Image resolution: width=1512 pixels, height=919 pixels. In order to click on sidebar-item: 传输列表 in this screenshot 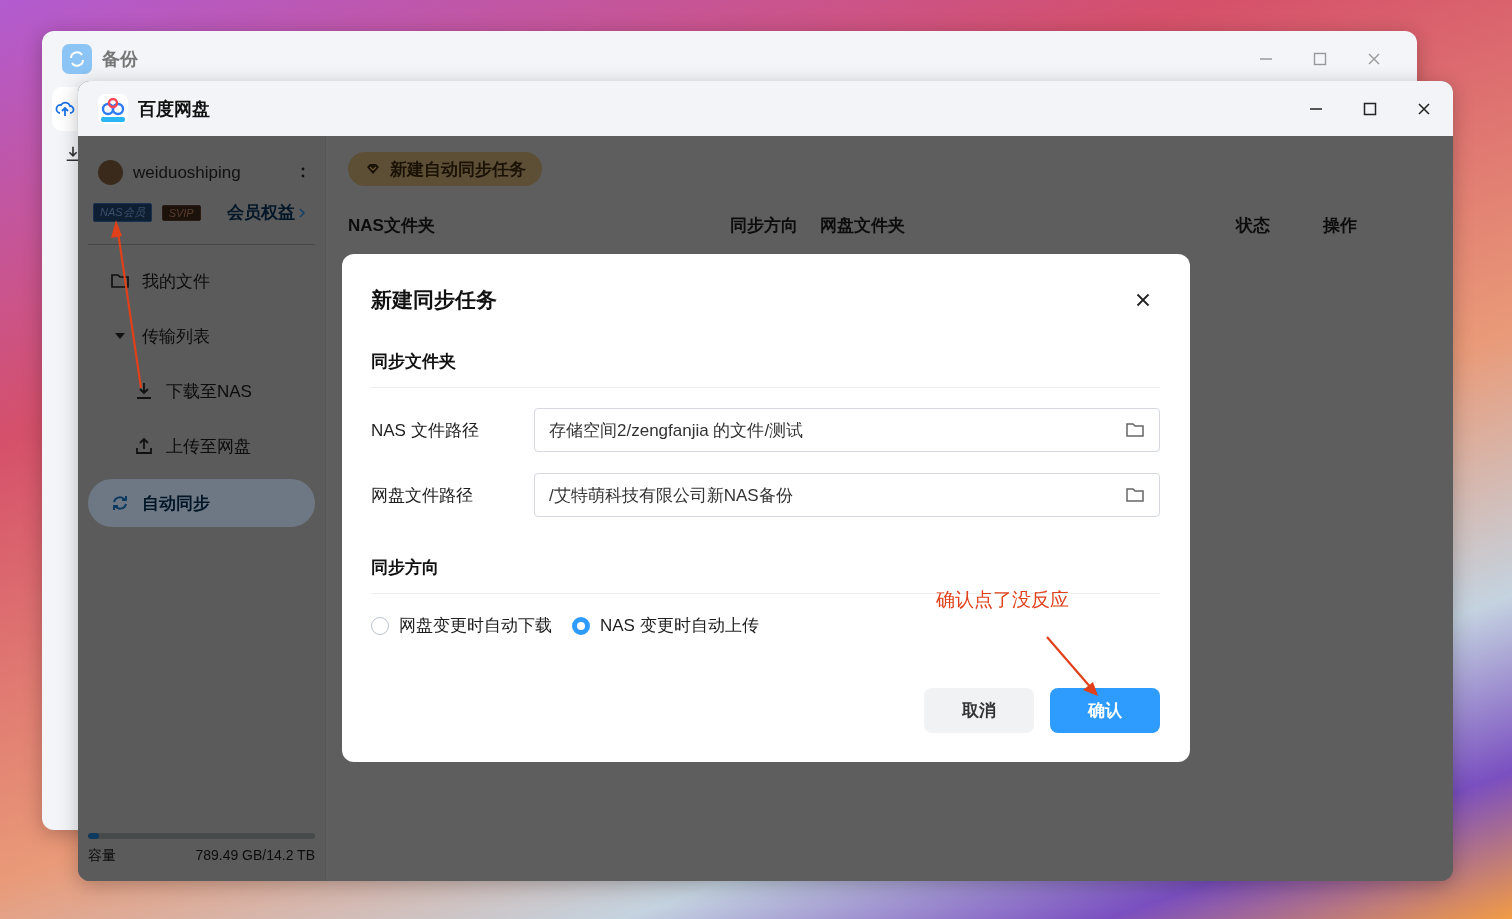, I will do `click(201, 336)`.